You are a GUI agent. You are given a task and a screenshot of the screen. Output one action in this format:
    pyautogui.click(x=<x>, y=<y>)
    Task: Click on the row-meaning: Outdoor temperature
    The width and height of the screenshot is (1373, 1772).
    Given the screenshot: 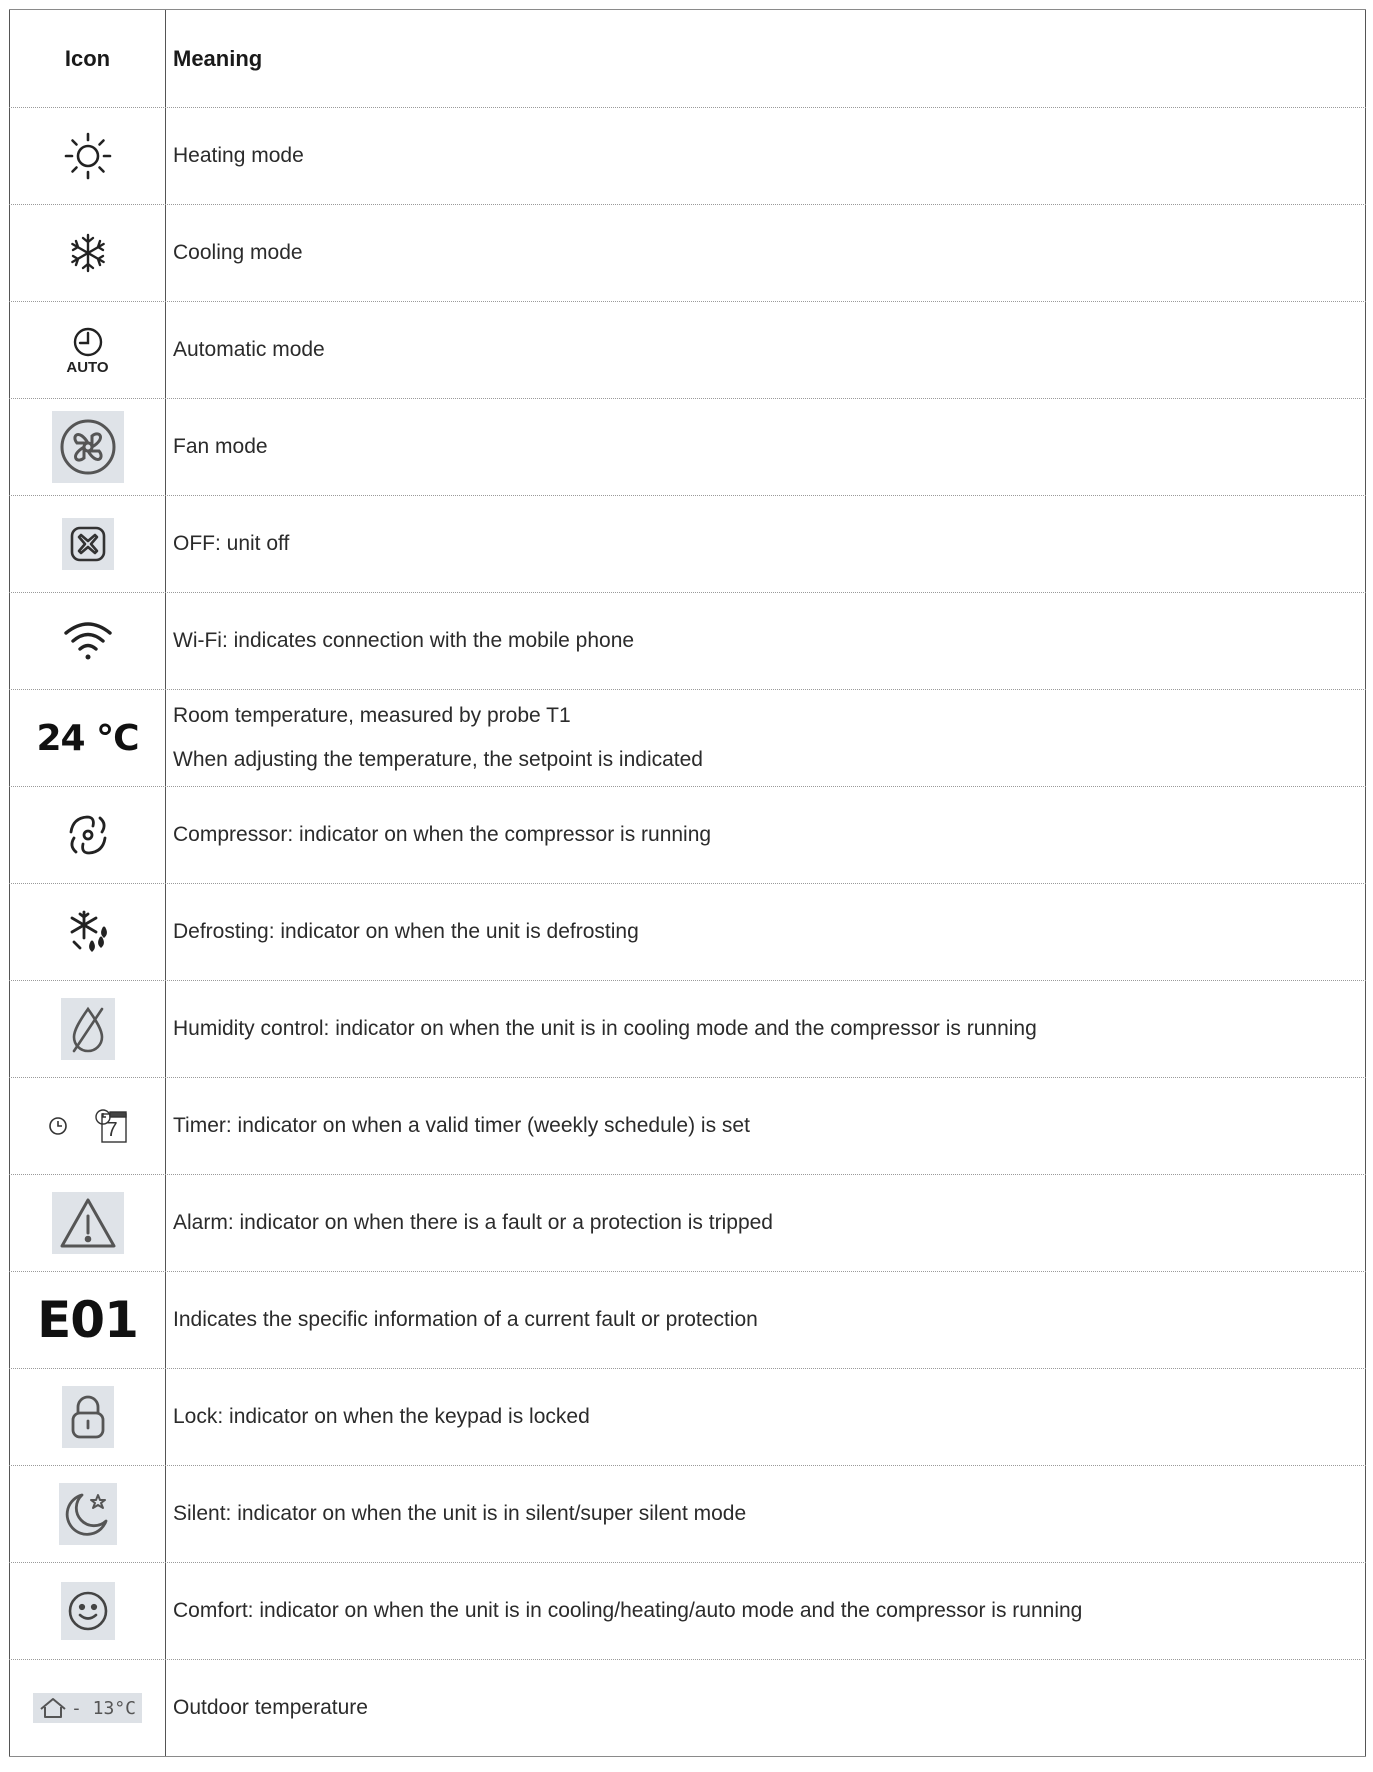 What is the action you would take?
    pyautogui.click(x=766, y=1708)
    